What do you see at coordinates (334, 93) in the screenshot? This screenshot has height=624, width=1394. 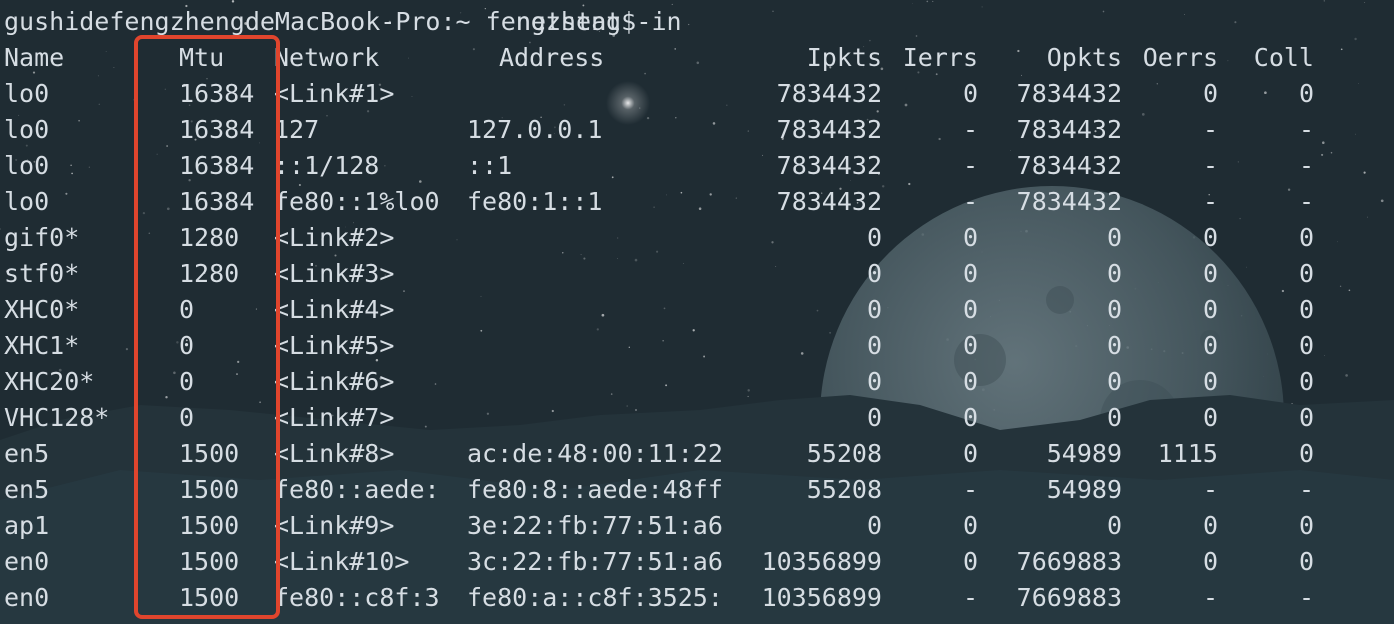 I see `cell-network: <Link#1>` at bounding box center [334, 93].